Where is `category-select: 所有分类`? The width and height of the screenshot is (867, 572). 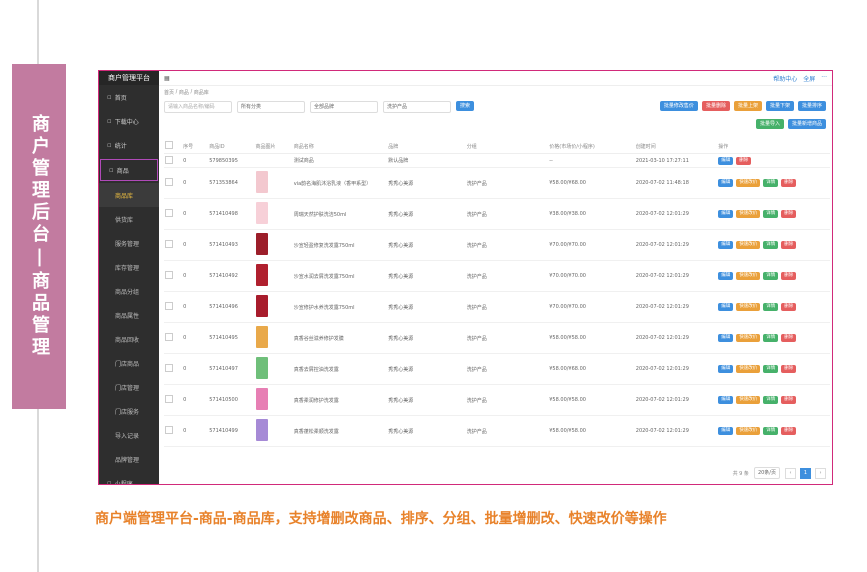 category-select: 所有分类 is located at coordinates (271, 107).